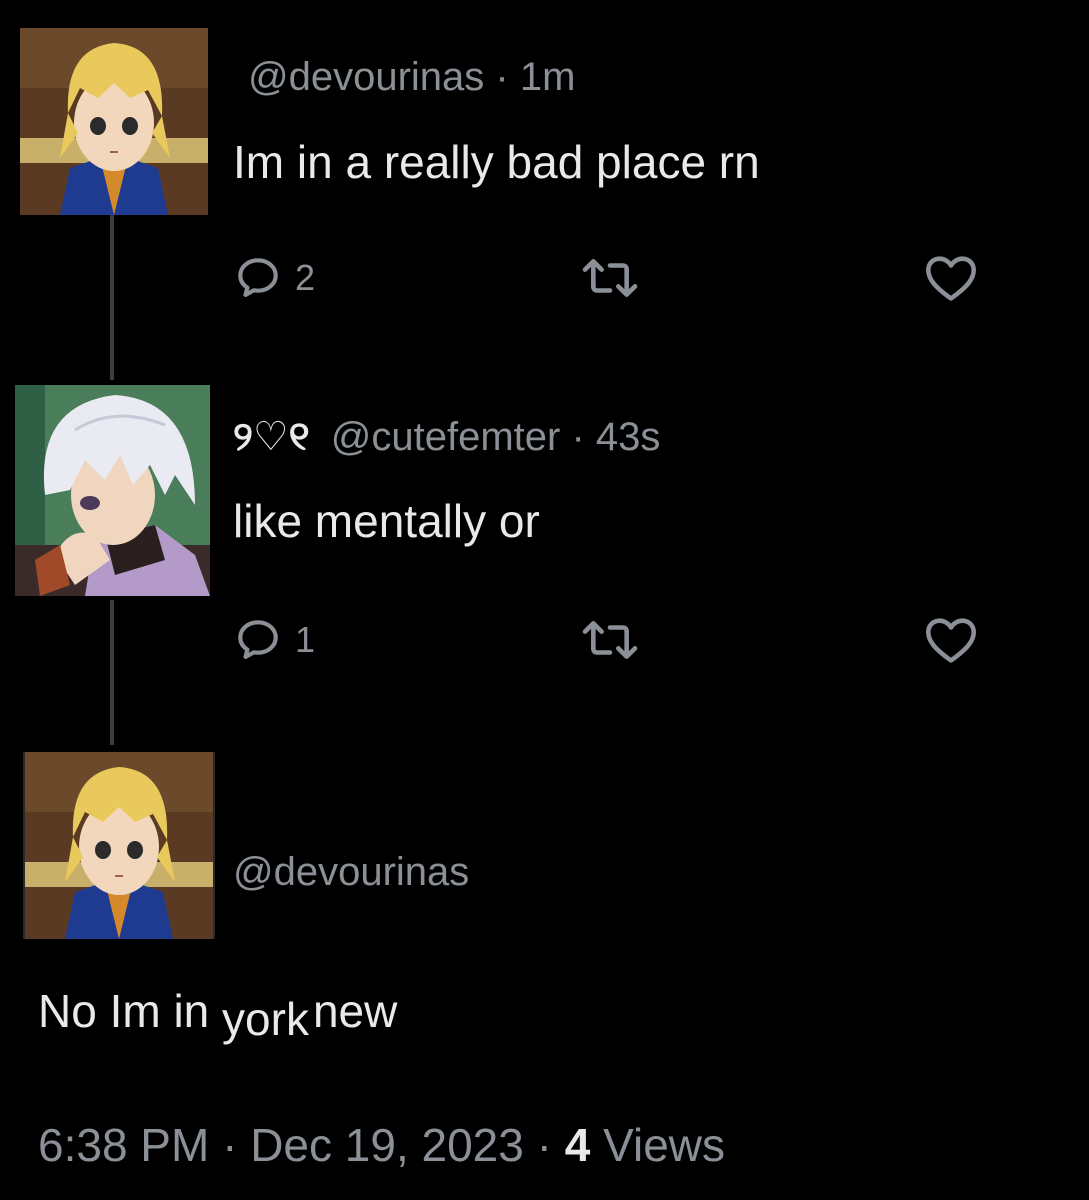  What do you see at coordinates (124, 1011) in the screenshot?
I see `tweet-text-part: No Im in` at bounding box center [124, 1011].